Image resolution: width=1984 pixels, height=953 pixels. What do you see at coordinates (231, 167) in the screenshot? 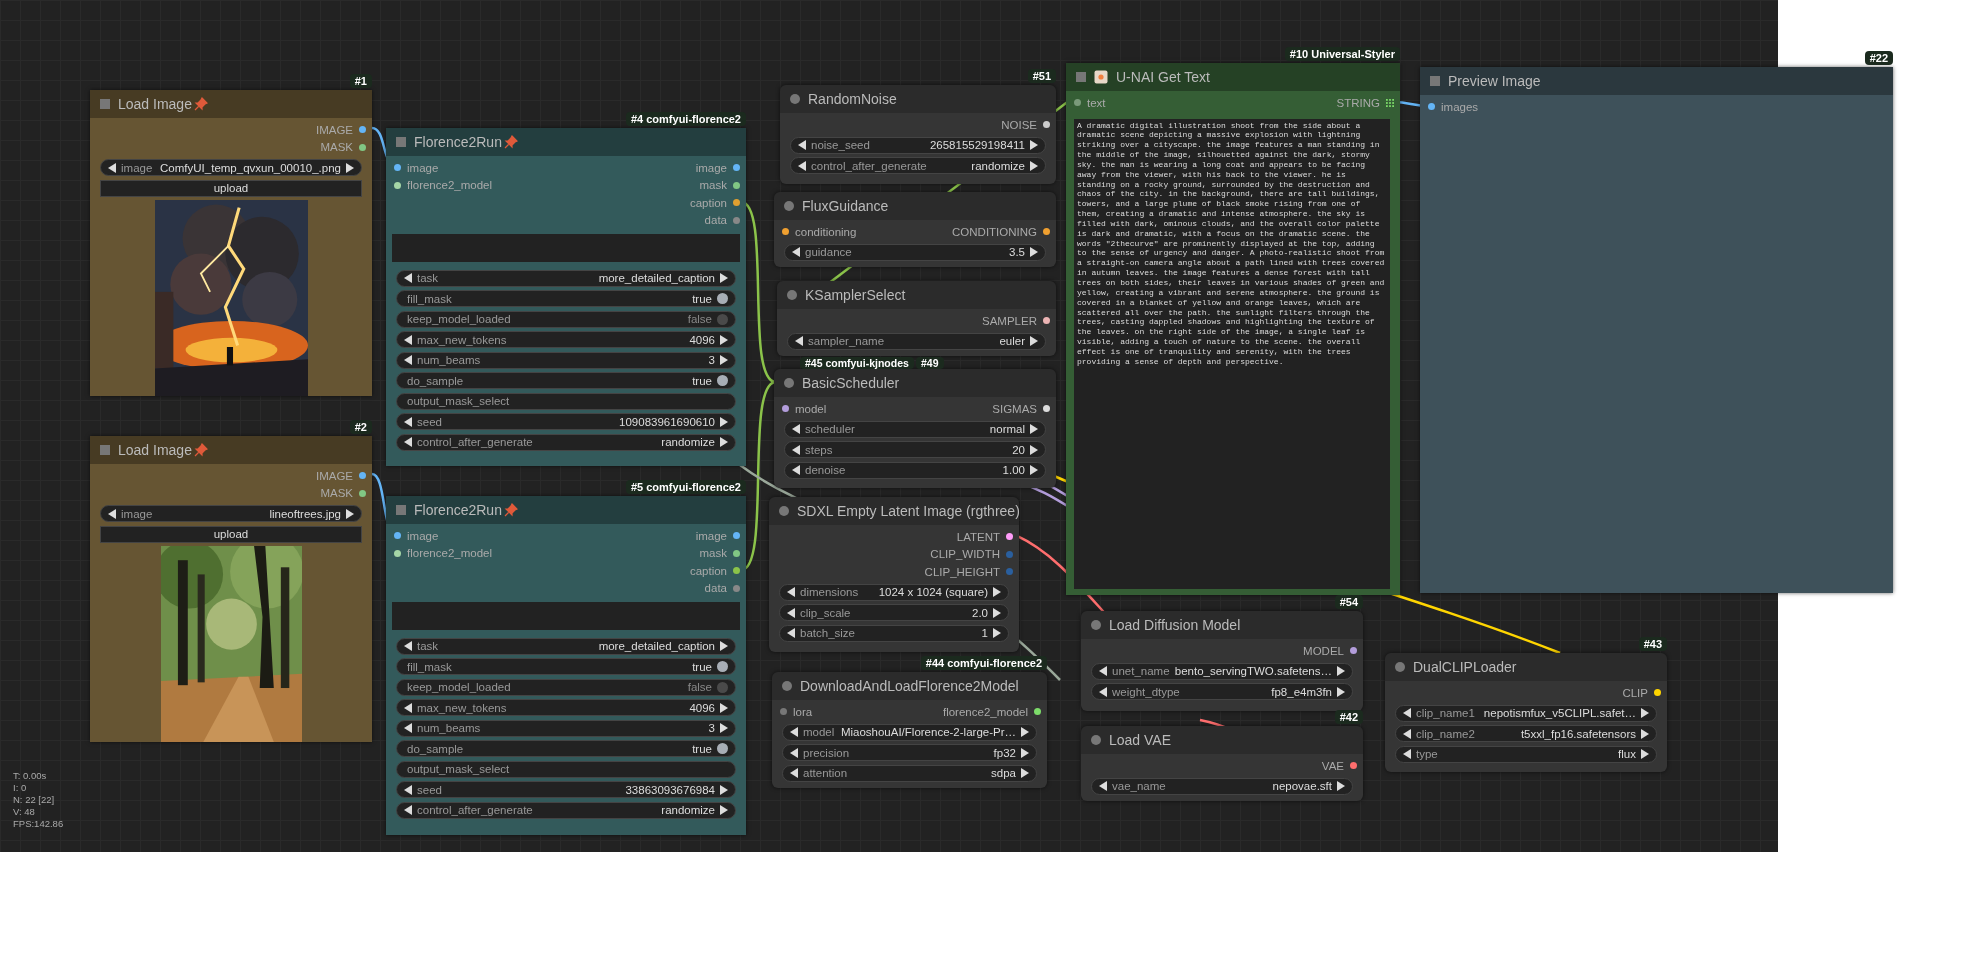
I see `combo-widget: image ComfyUI_temp_qvxun_00010_.png` at bounding box center [231, 167].